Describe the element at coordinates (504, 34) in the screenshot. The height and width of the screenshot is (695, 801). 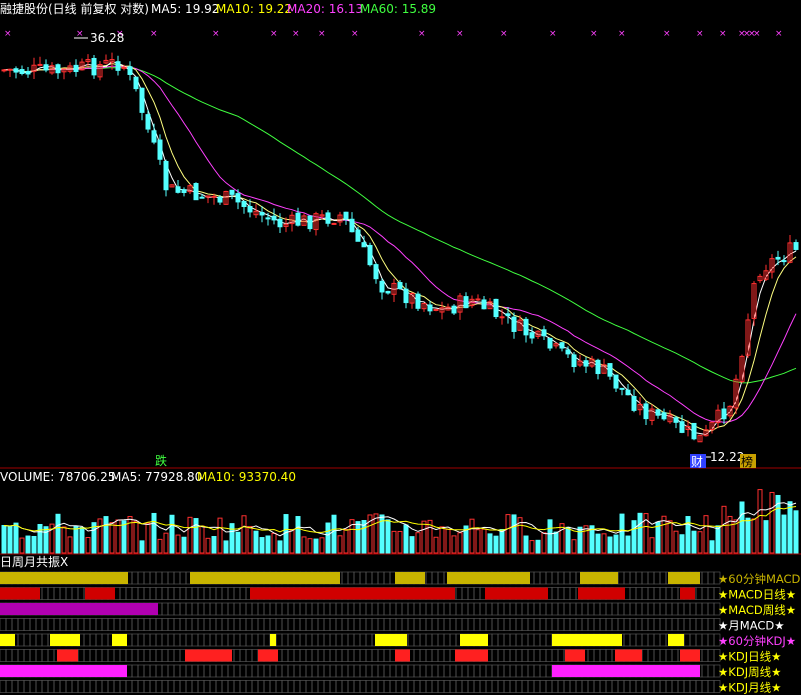
I see `marker-x: ×` at that location.